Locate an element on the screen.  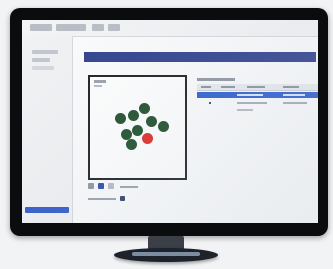
table-row-selected is located at coordinates (257, 95).